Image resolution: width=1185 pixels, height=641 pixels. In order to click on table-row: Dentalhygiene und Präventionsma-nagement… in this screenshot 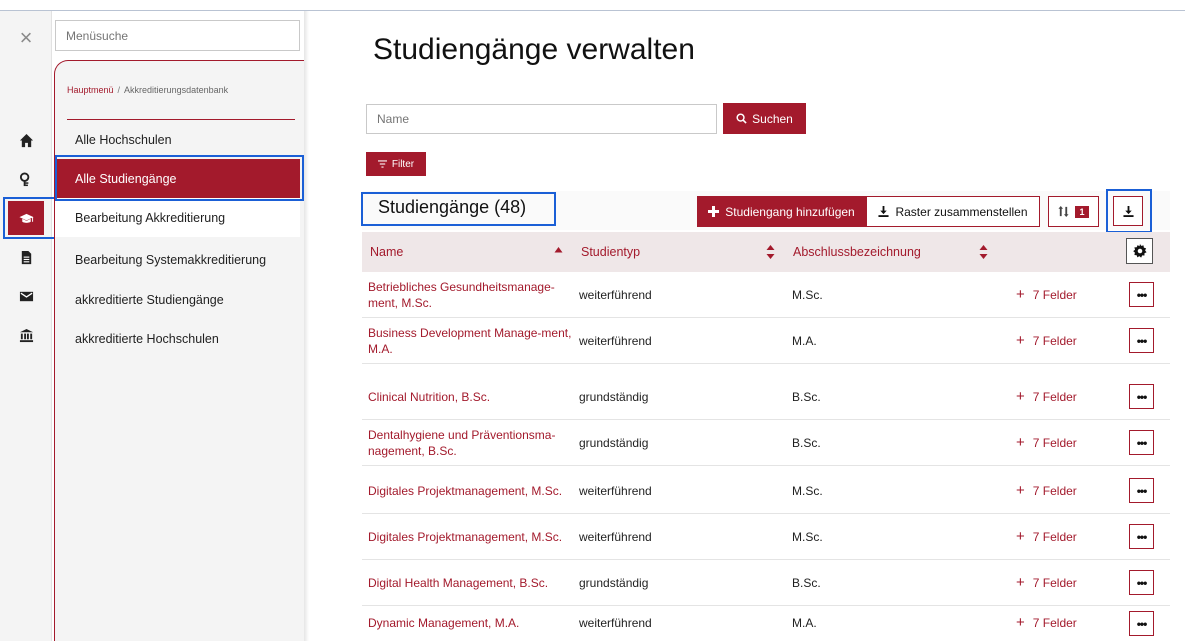, I will do `click(766, 443)`.